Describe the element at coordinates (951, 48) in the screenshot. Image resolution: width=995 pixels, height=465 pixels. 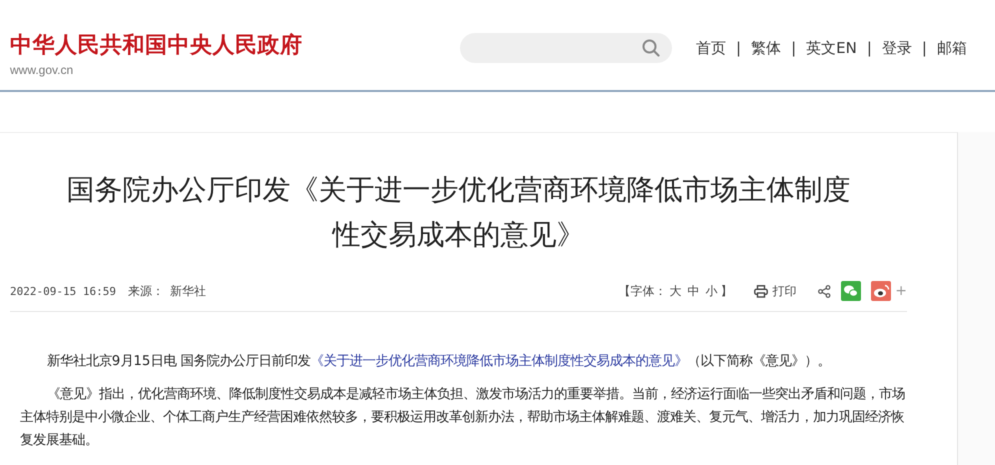
I see `nav-link: 邮箱` at that location.